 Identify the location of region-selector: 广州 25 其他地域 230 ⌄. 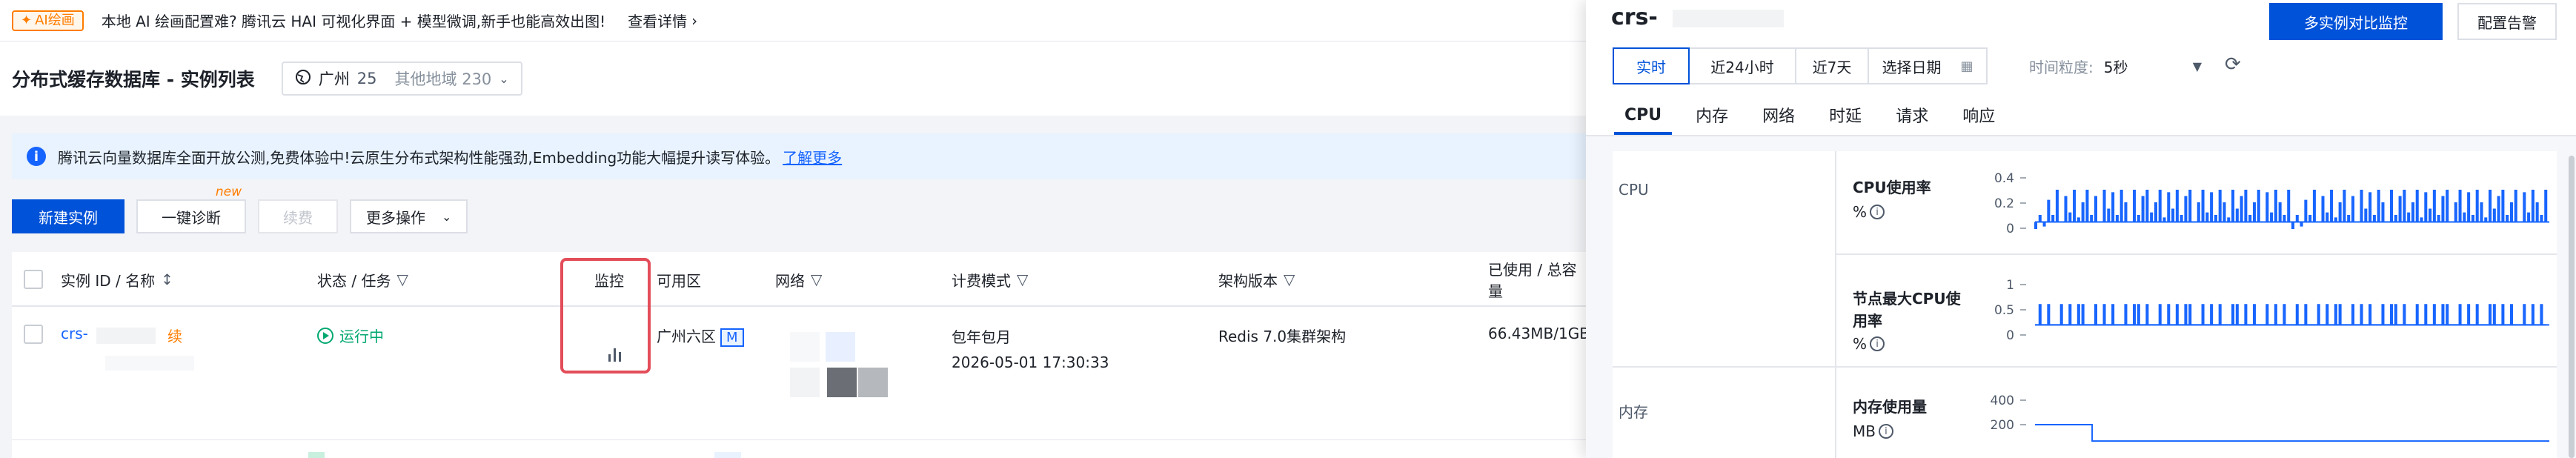
(401, 79).